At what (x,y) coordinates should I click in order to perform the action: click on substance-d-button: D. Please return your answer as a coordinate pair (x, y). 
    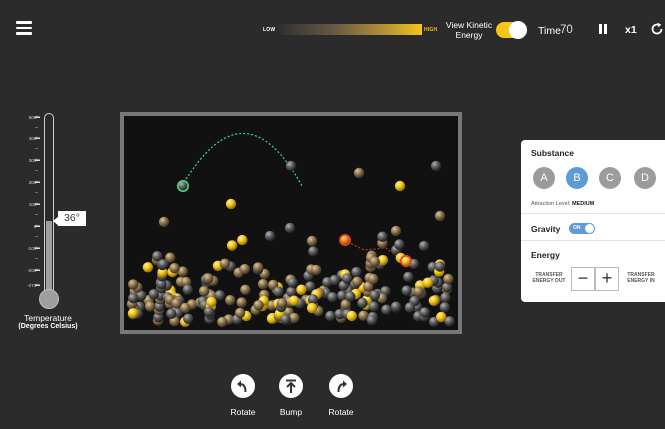
    Looking at the image, I should click on (645, 178).